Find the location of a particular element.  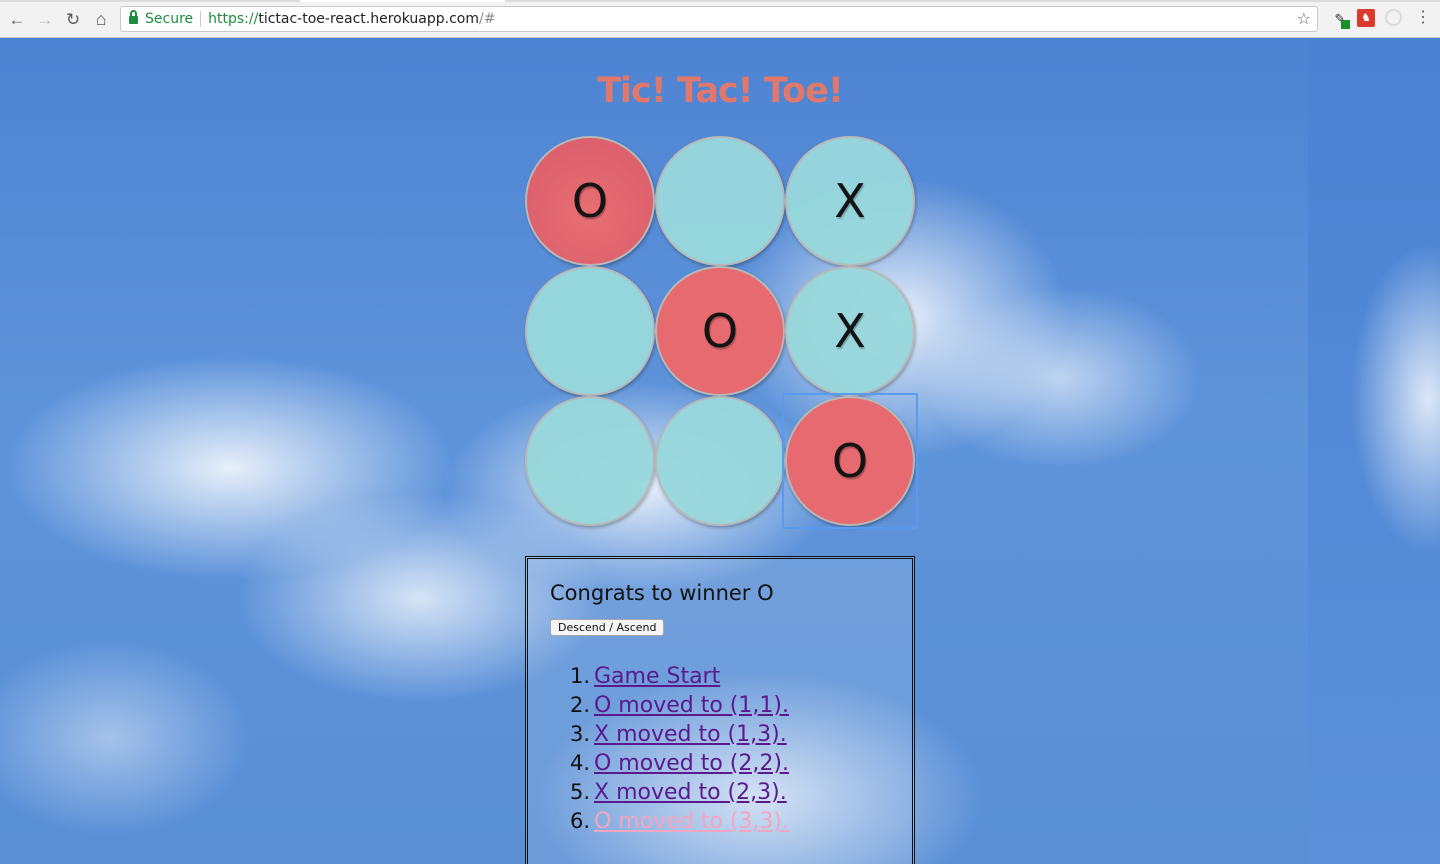

secure-label: Secure is located at coordinates (169, 19).